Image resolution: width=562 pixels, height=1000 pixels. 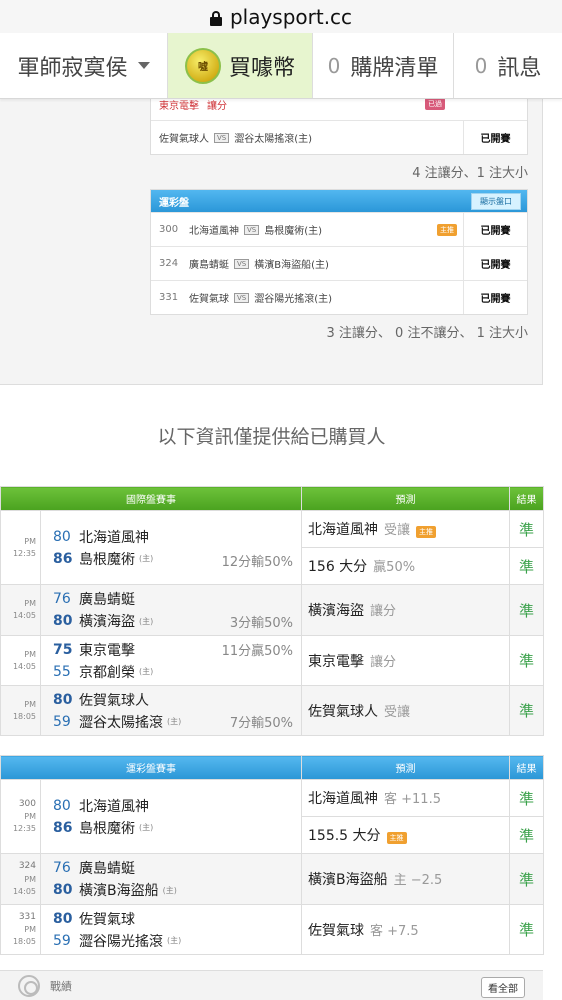 I want to click on buy-coins-button: 噓 買噱幣, so click(x=240, y=65).